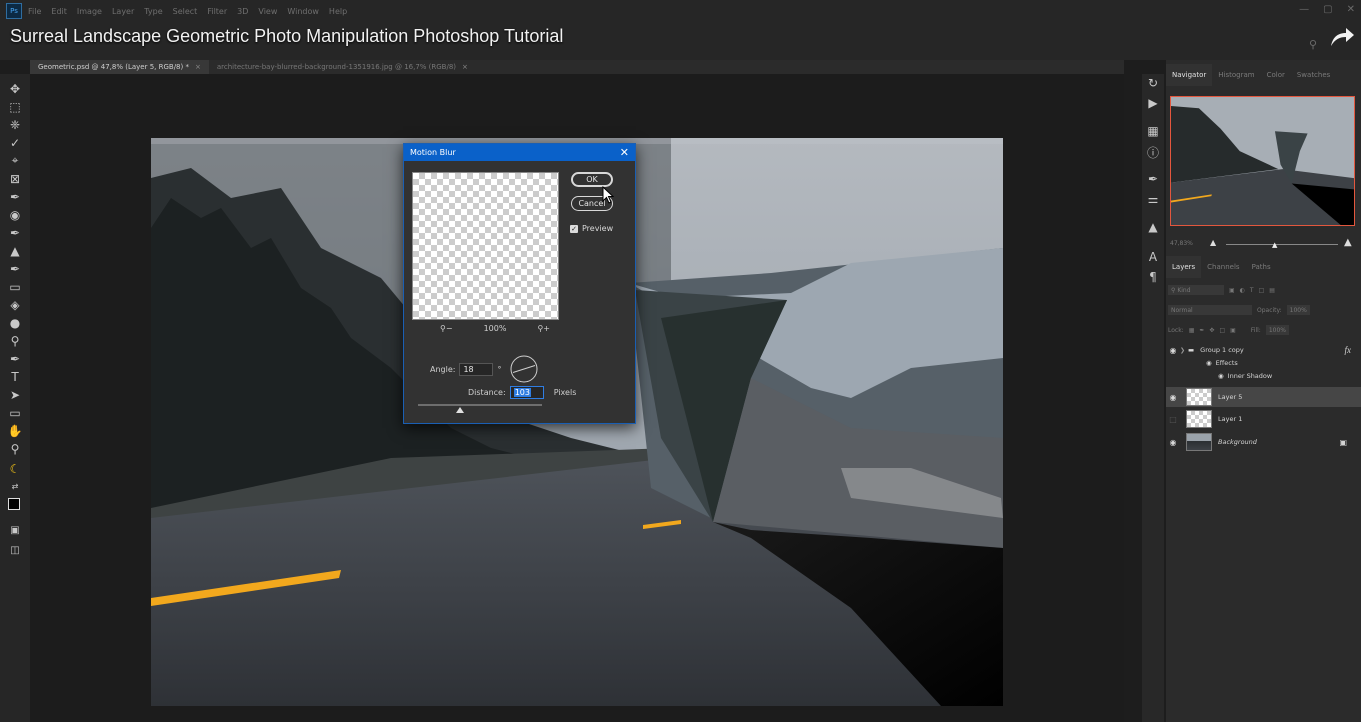 The image size is (1361, 722). Describe the element at coordinates (574, 228) in the screenshot. I see `preview-checkbox: ✓` at that location.